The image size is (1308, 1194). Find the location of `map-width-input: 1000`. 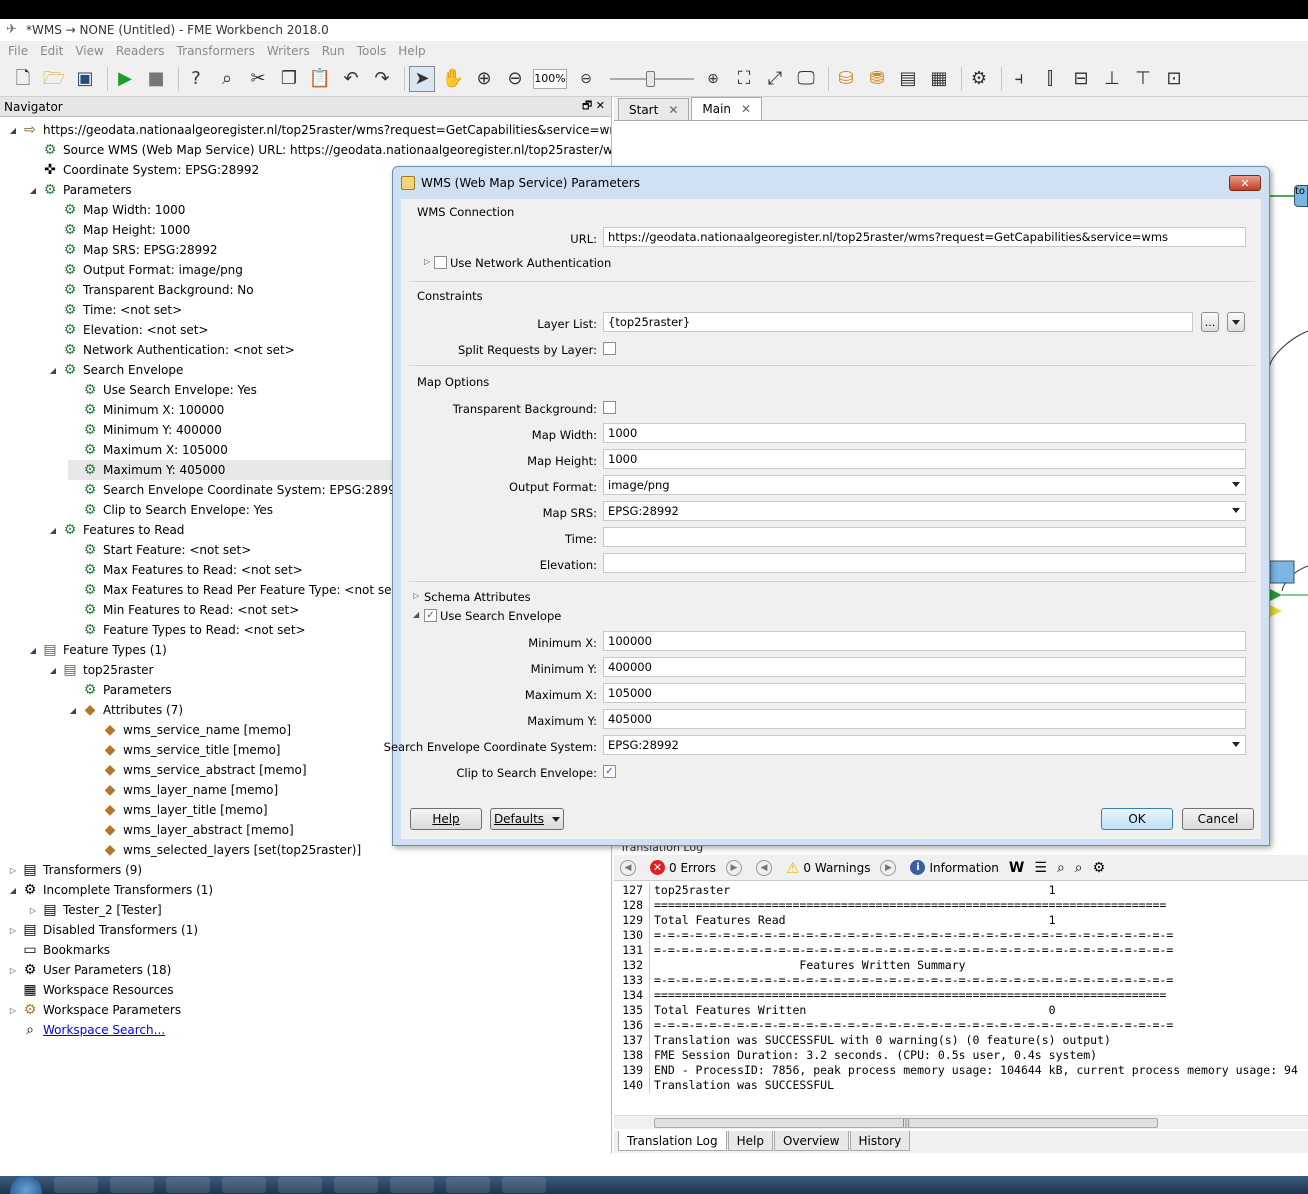

map-width-input: 1000 is located at coordinates (924, 433).